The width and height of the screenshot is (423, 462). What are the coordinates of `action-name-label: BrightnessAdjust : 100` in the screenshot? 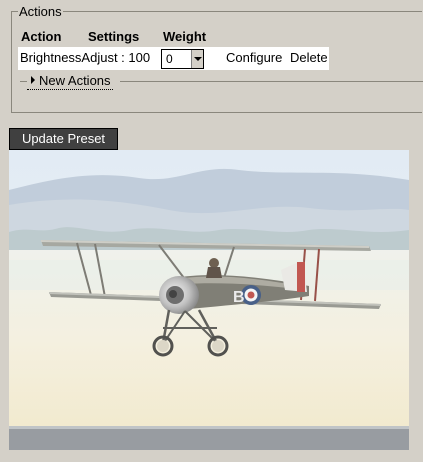 It's located at (85, 57).